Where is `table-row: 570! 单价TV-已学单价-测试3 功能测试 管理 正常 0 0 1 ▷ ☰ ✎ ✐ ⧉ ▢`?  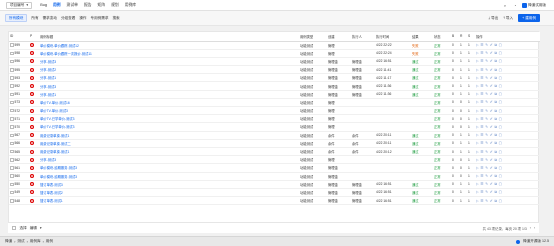
table-row: 570! 单价TV-已学单价-测试3 功能测试 管理 正常 0 0 1 ▷ ☰ ✎ ✐ ⧉ ▢ is located at coordinates (274, 127).